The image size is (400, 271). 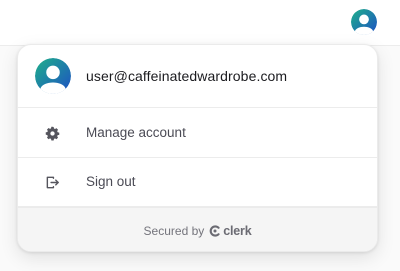 What do you see at coordinates (237, 230) in the screenshot?
I see `clerk-wordmark: clerk` at bounding box center [237, 230].